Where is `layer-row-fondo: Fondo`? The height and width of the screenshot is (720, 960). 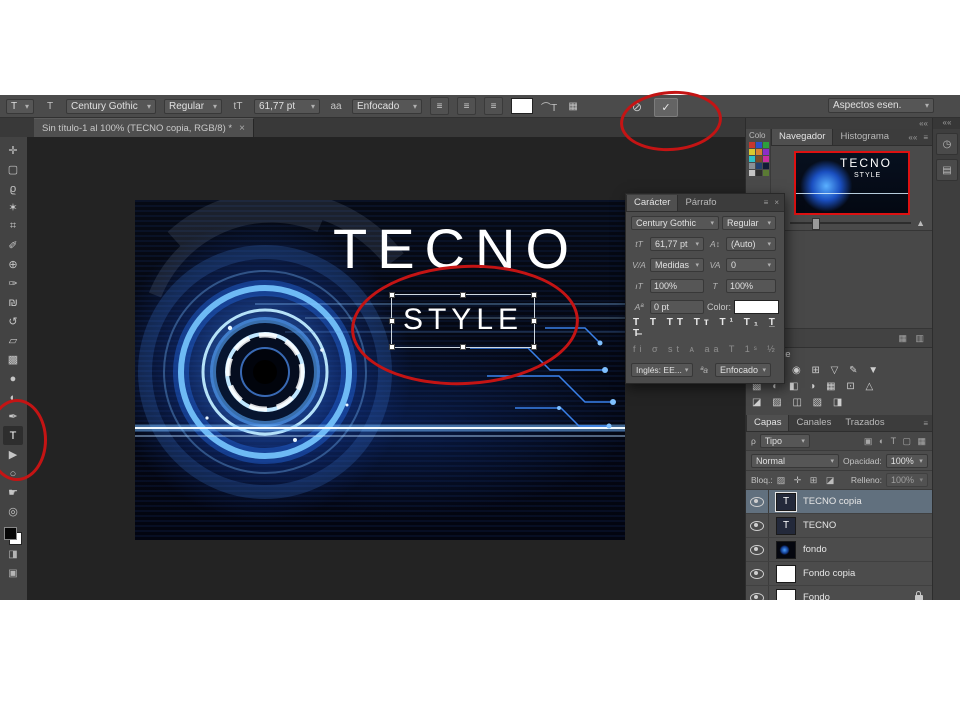 layer-row-fondo: Fondo is located at coordinates (839, 593).